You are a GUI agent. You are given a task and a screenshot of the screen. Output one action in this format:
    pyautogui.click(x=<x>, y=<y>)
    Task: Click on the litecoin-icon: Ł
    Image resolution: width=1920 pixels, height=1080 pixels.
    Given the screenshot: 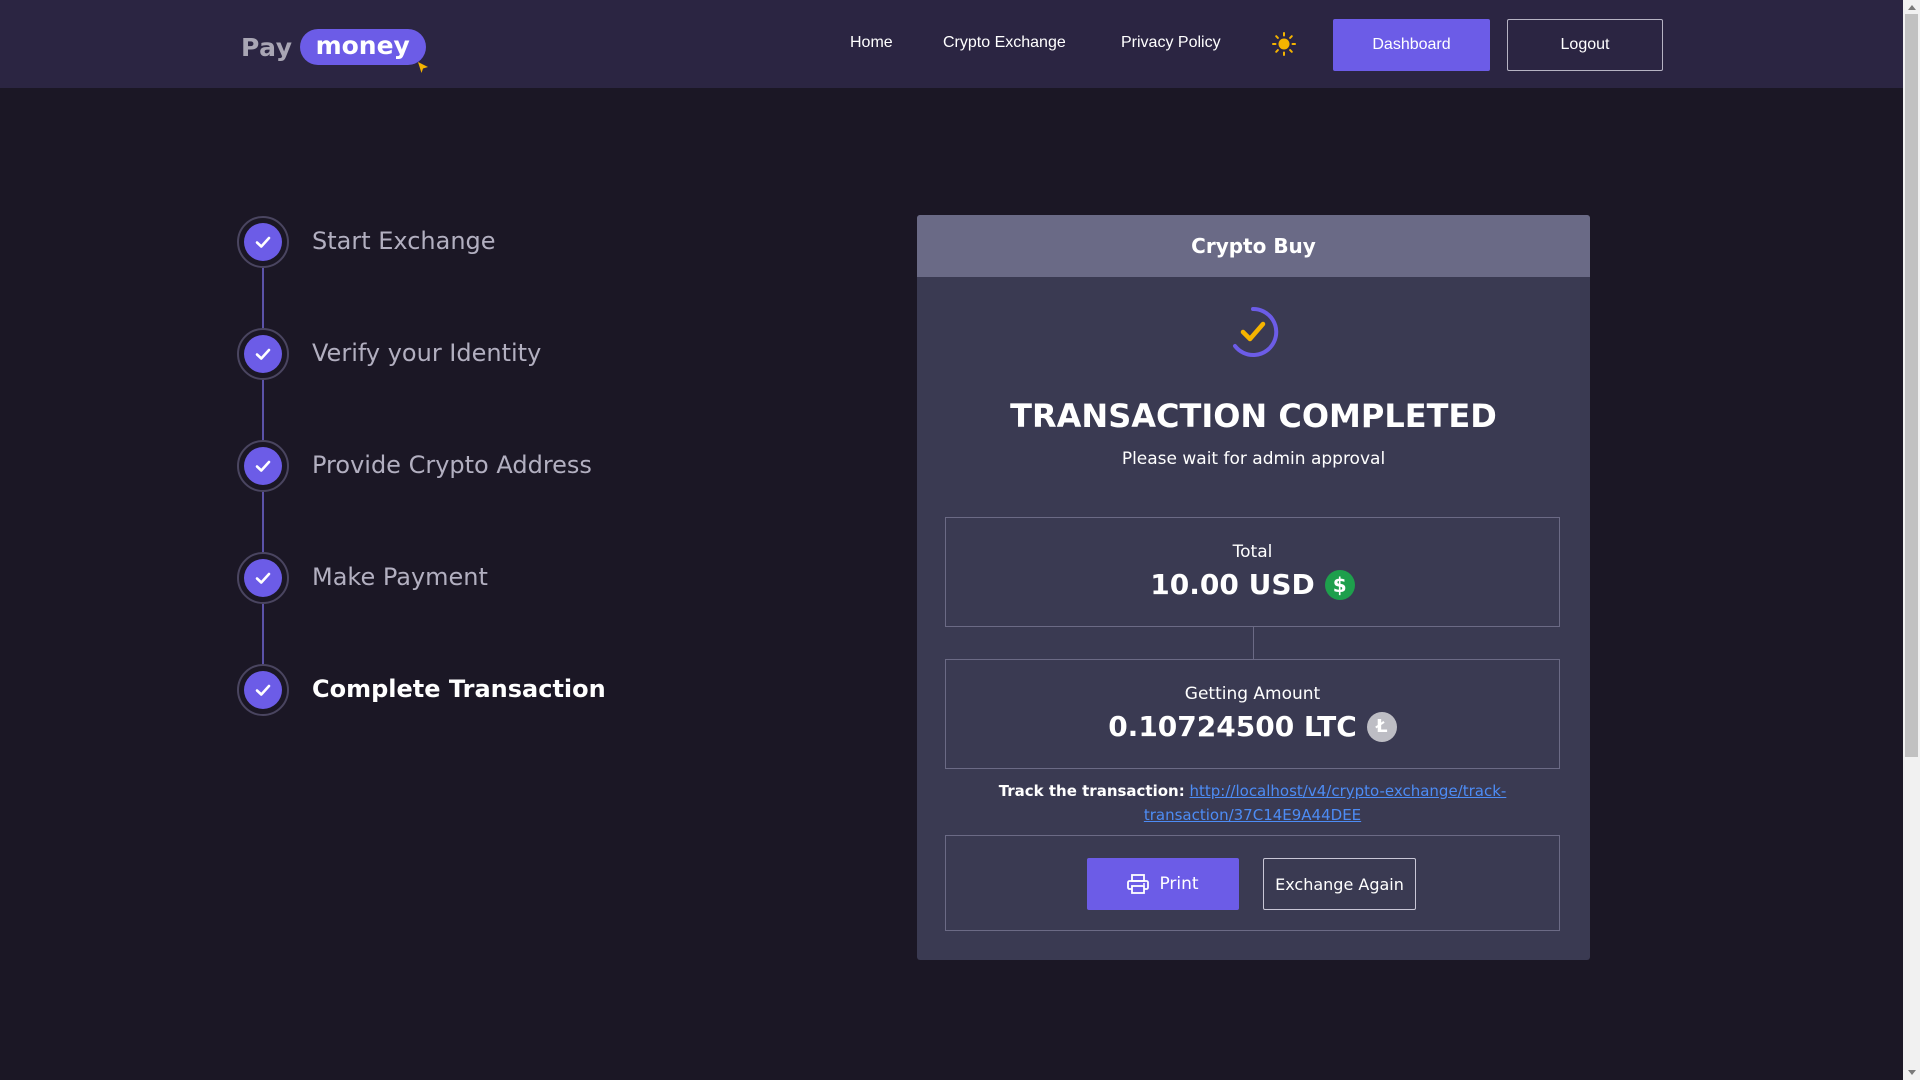 What is the action you would take?
    pyautogui.click(x=1381, y=726)
    